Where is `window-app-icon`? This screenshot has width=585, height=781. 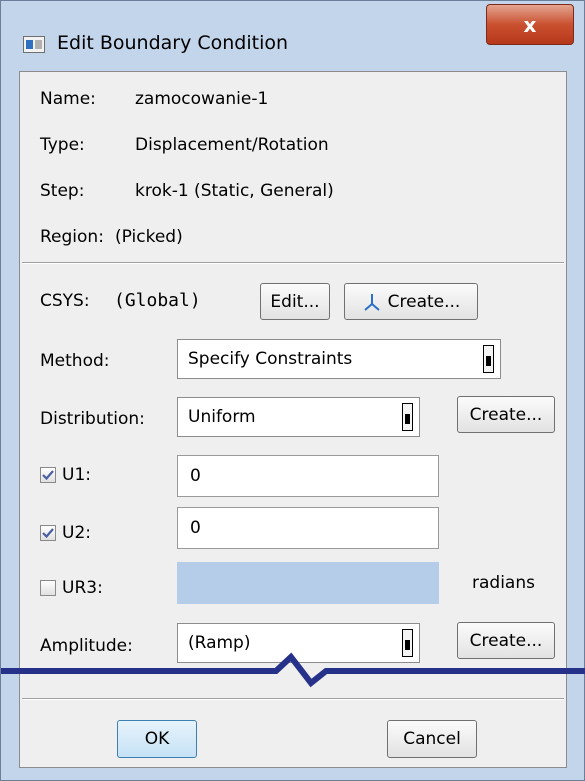 window-app-icon is located at coordinates (34, 44).